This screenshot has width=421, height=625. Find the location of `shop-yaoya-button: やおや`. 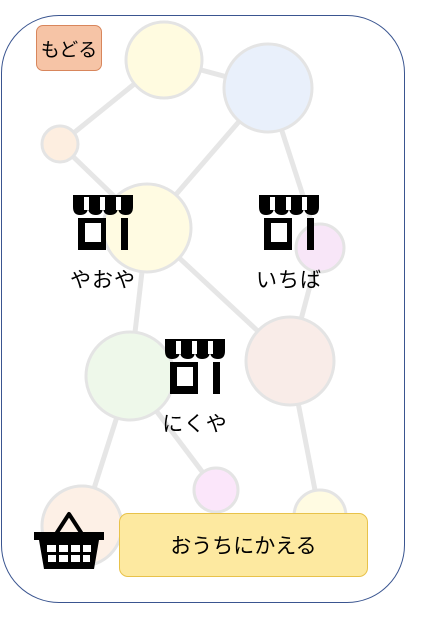

shop-yaoya-button: やおや is located at coordinates (103, 243).